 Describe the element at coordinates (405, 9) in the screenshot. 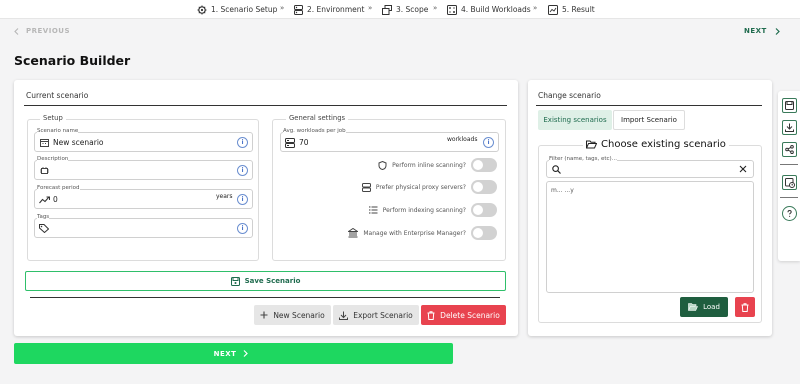

I see `step-scope: 3. Scope` at that location.